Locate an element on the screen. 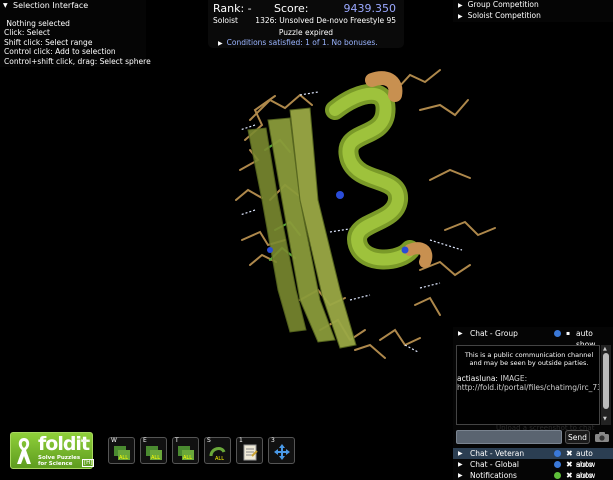 The width and height of the screenshot is (613, 480). recipe-button: 1 is located at coordinates (249, 450).